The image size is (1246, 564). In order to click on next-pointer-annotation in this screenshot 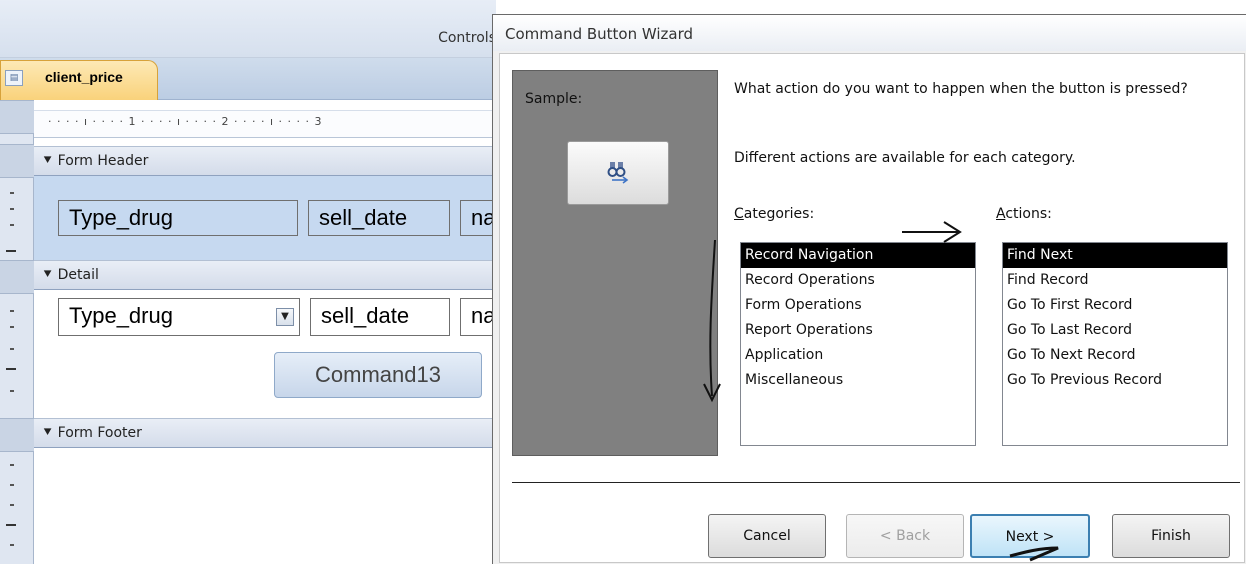, I will do `click(1034, 554)`.